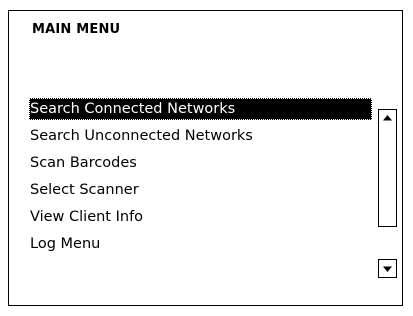 This screenshot has height=316, width=413. I want to click on arrow-down-icon, so click(387, 269).